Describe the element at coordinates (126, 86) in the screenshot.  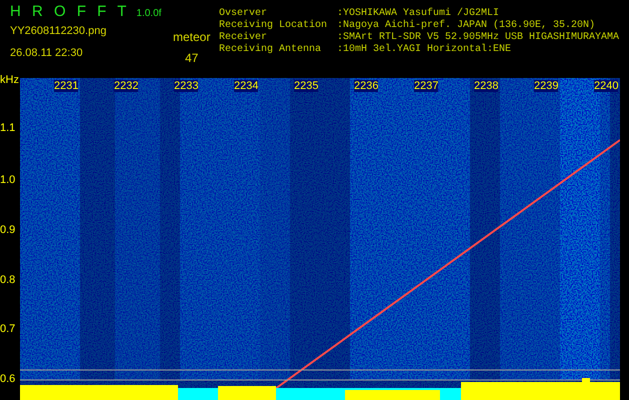
I see `time-label: 2232` at that location.